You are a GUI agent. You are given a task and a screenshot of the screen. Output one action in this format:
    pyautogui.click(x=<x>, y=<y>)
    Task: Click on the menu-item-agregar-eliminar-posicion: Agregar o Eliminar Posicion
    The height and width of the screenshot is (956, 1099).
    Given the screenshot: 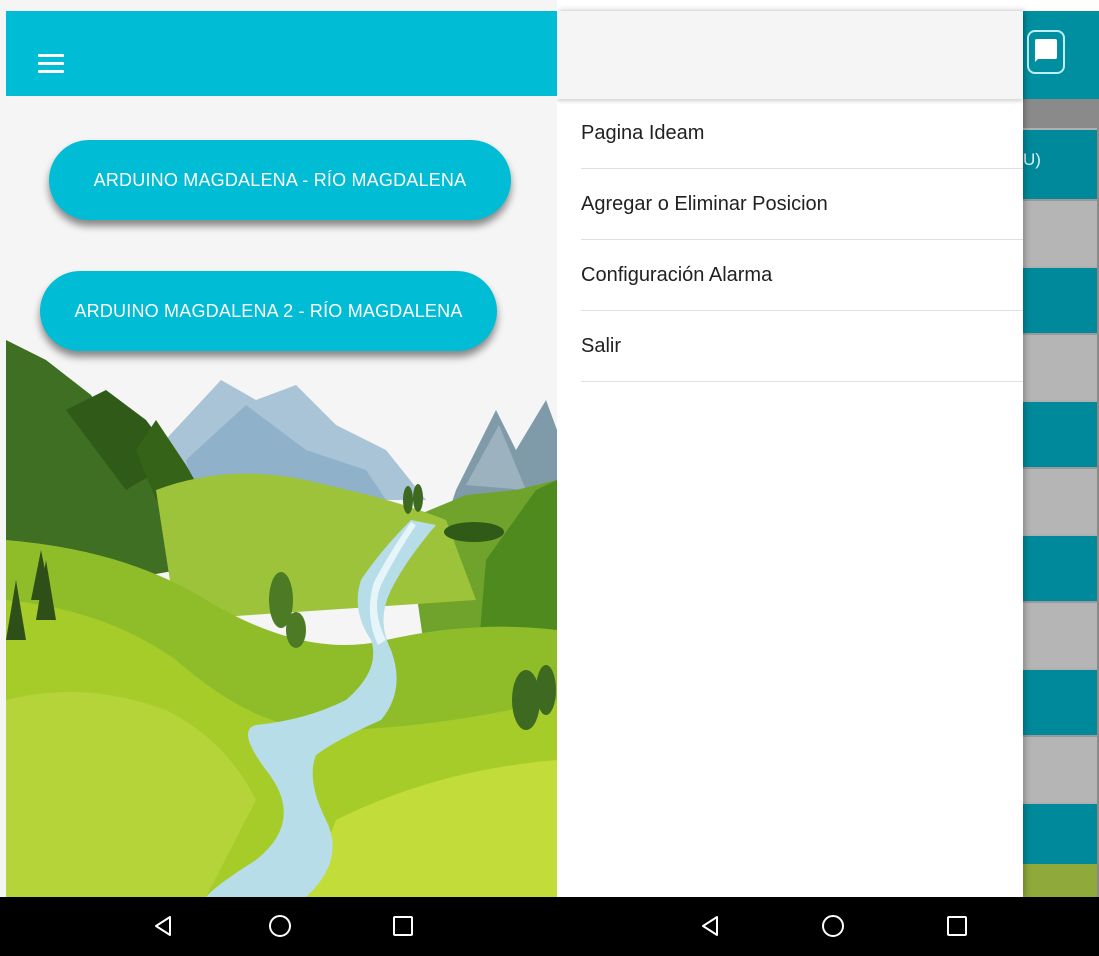 What is the action you would take?
    pyautogui.click(x=802, y=204)
    